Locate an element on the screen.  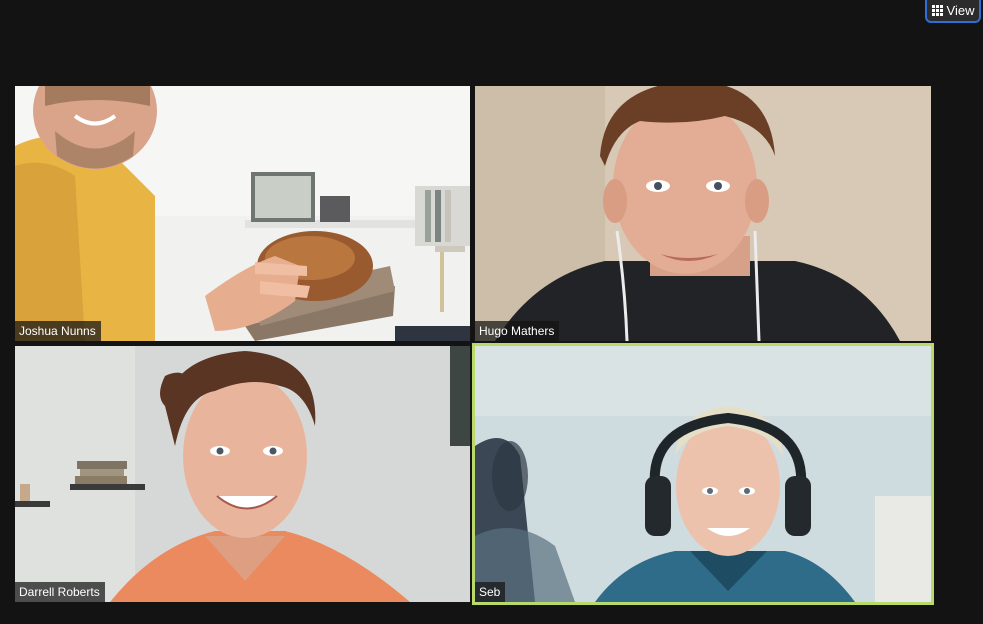
participant-name: Hugo Mathers is located at coordinates (517, 331).